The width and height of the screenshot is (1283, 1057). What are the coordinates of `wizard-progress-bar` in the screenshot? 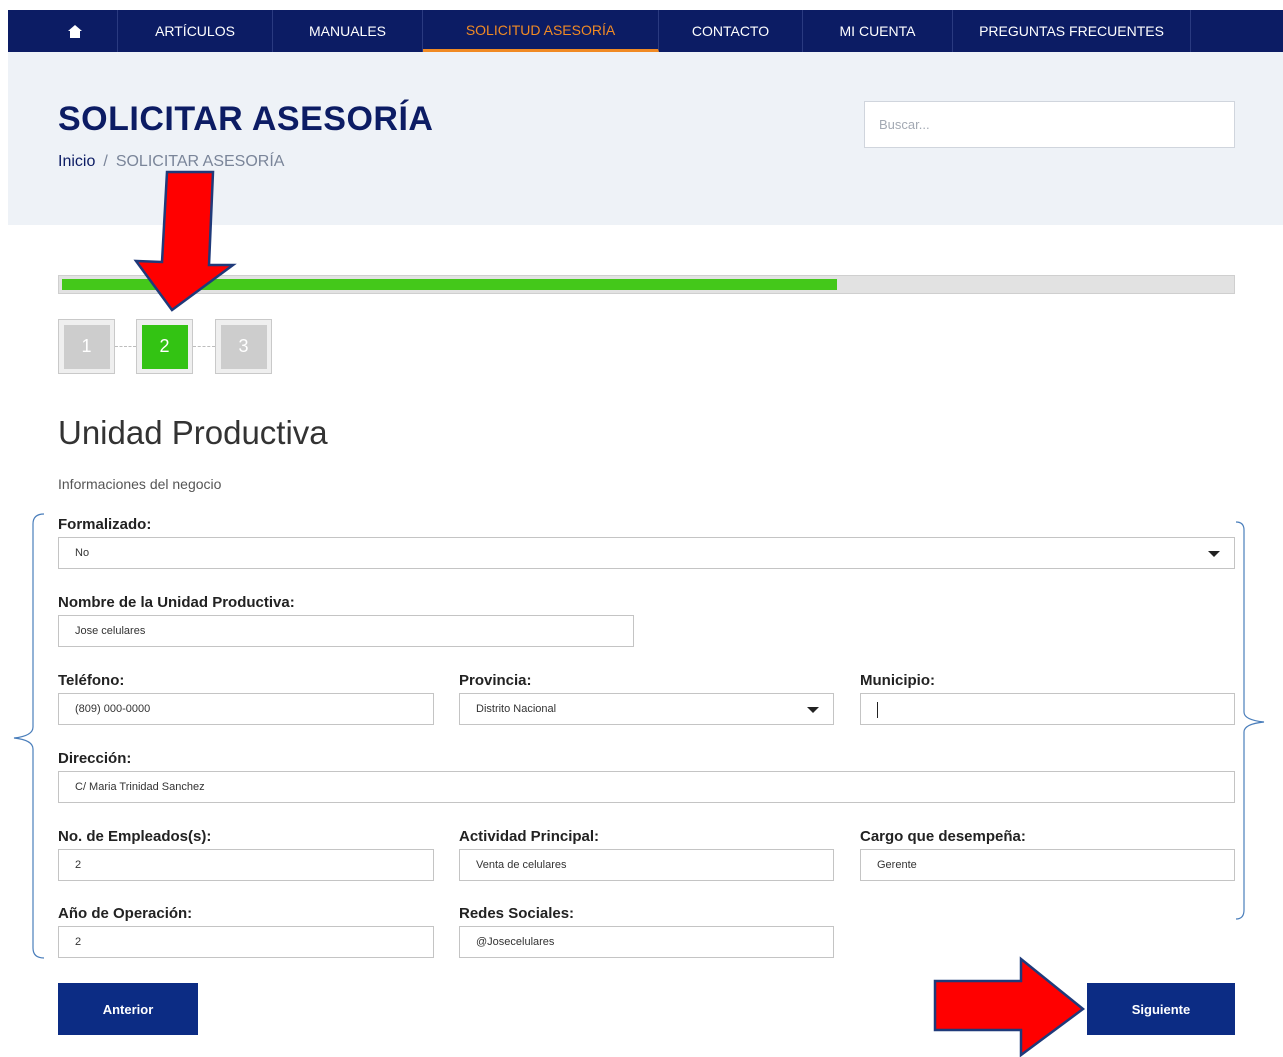 It's located at (646, 284).